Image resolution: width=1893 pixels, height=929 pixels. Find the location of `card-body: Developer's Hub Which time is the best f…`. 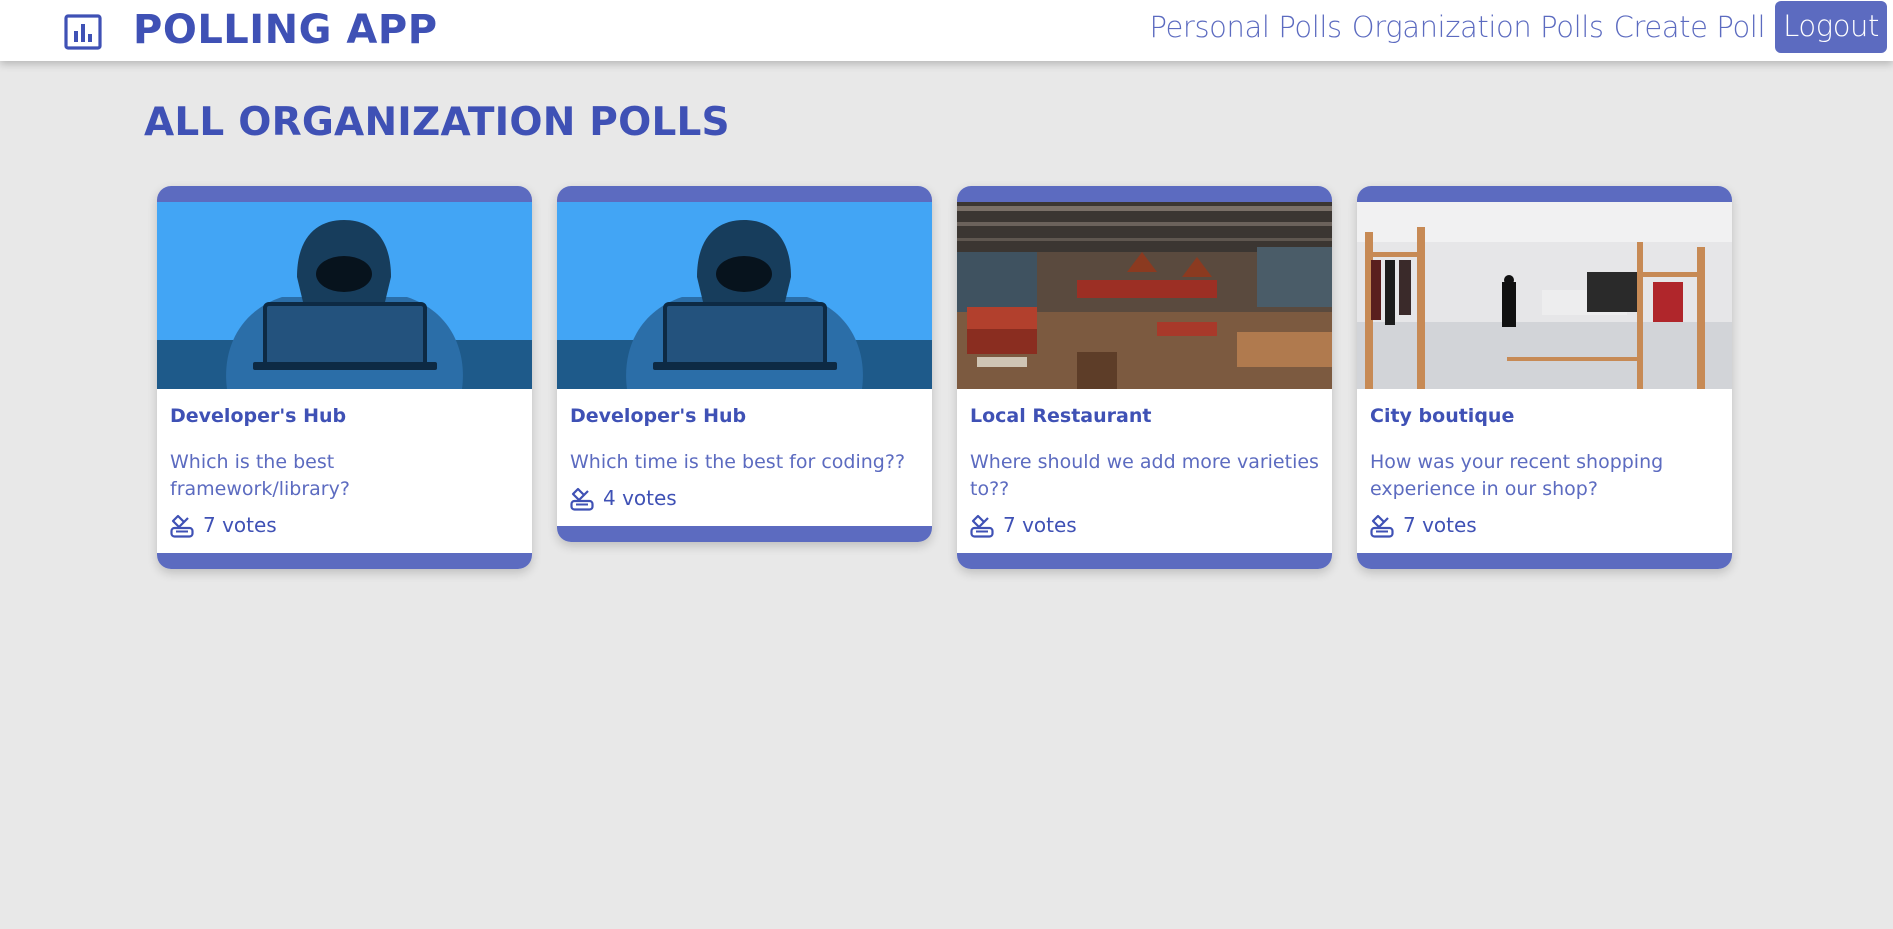

card-body: Developer's Hub Which time is the best f… is located at coordinates (744, 457).